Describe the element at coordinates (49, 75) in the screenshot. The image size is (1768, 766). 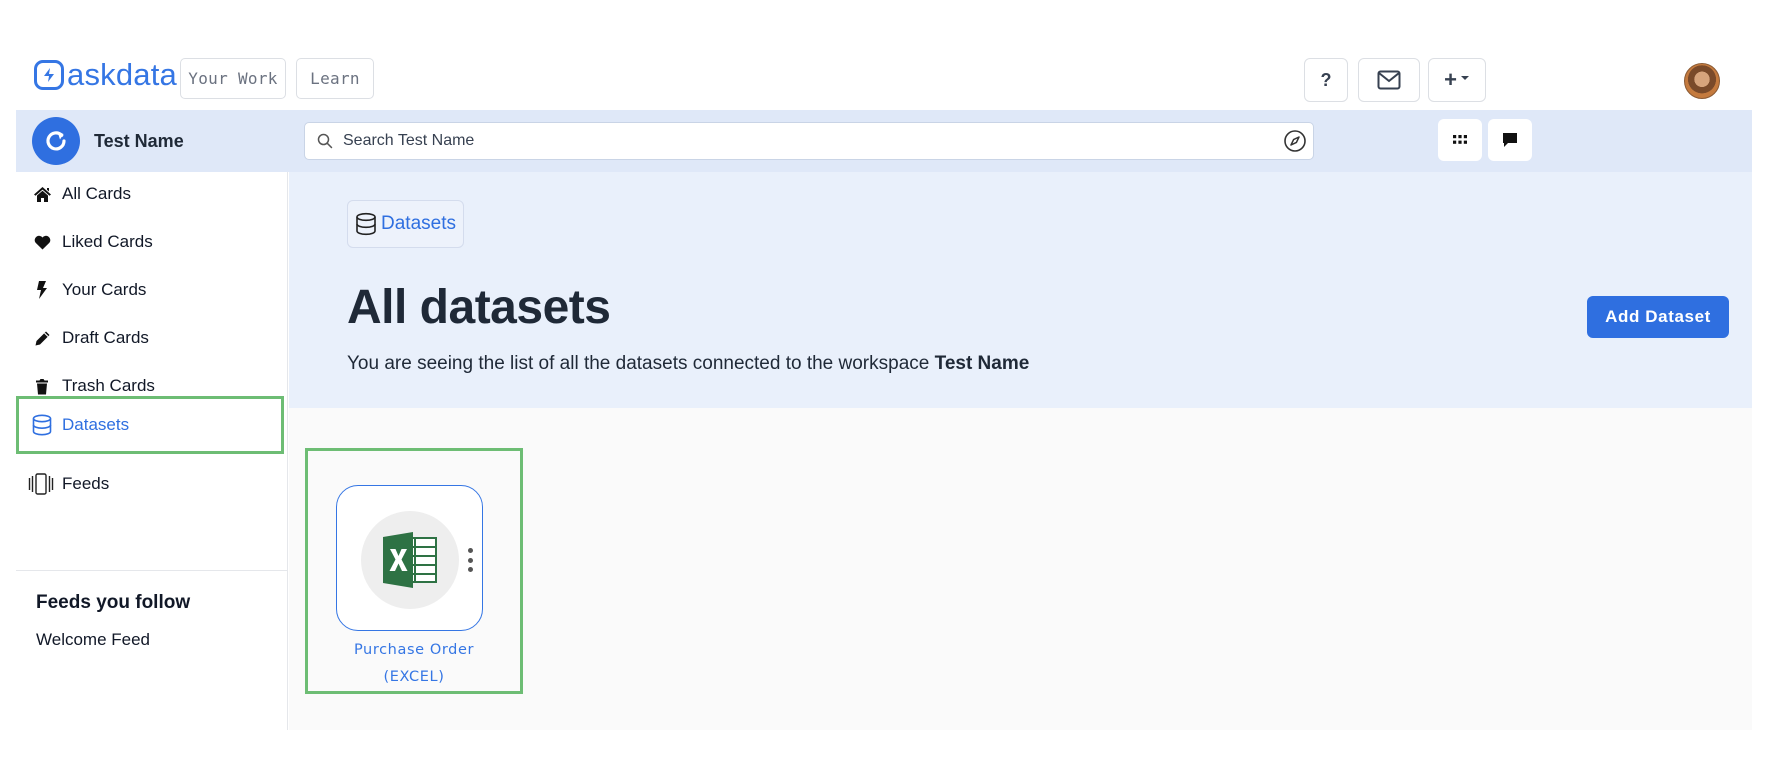
I see `logo-mark-icon` at that location.